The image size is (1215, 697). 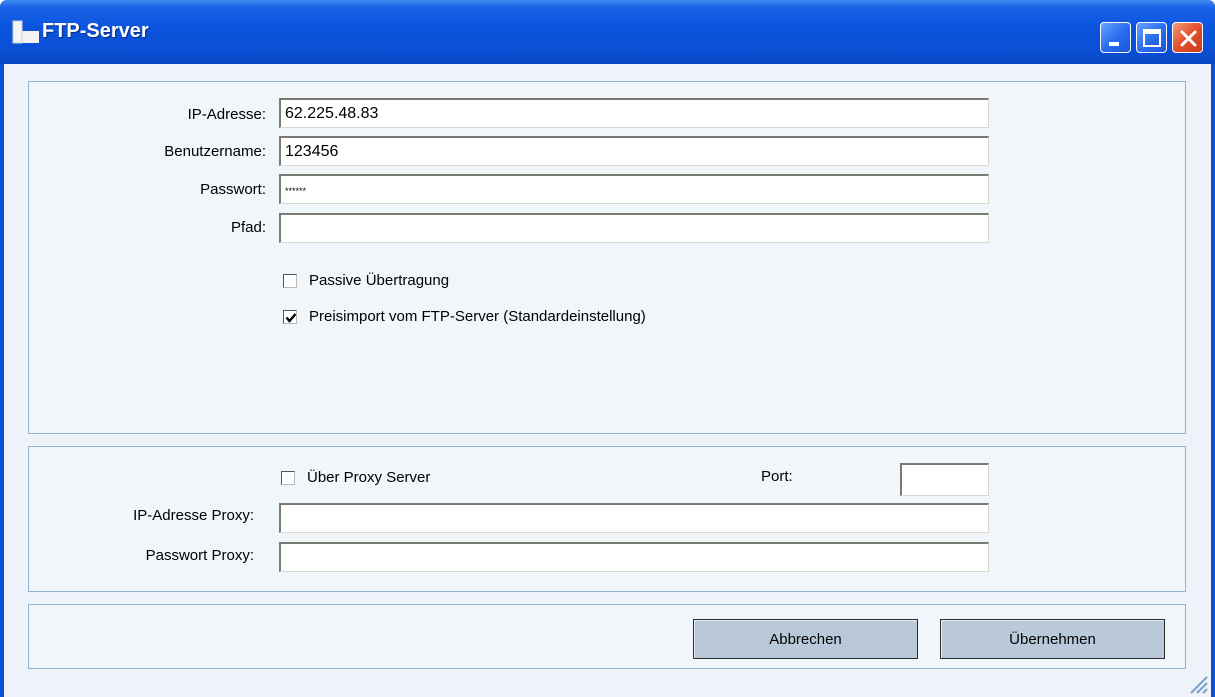 What do you see at coordinates (95, 31) in the screenshot?
I see `window-title: FTP-Server` at bounding box center [95, 31].